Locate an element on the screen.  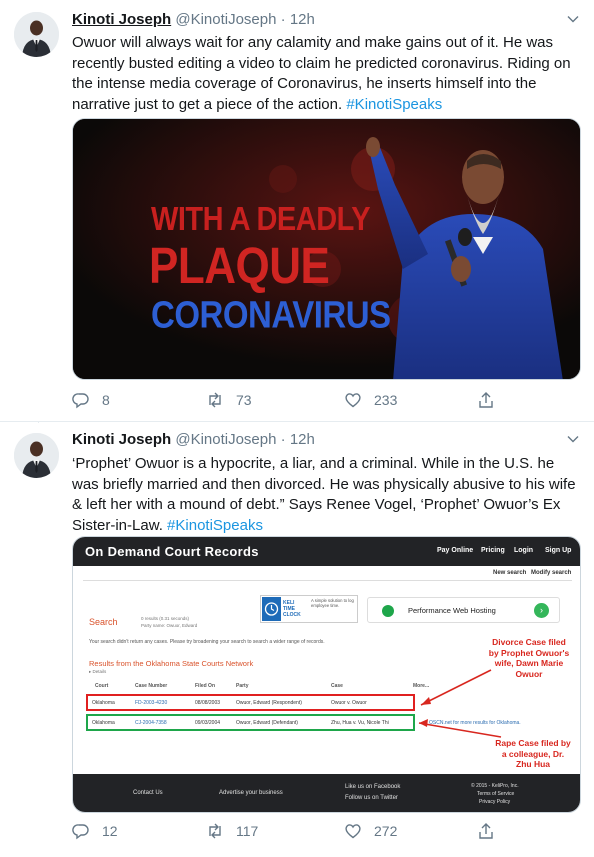
col-case: Case is located at coordinates (337, 686).